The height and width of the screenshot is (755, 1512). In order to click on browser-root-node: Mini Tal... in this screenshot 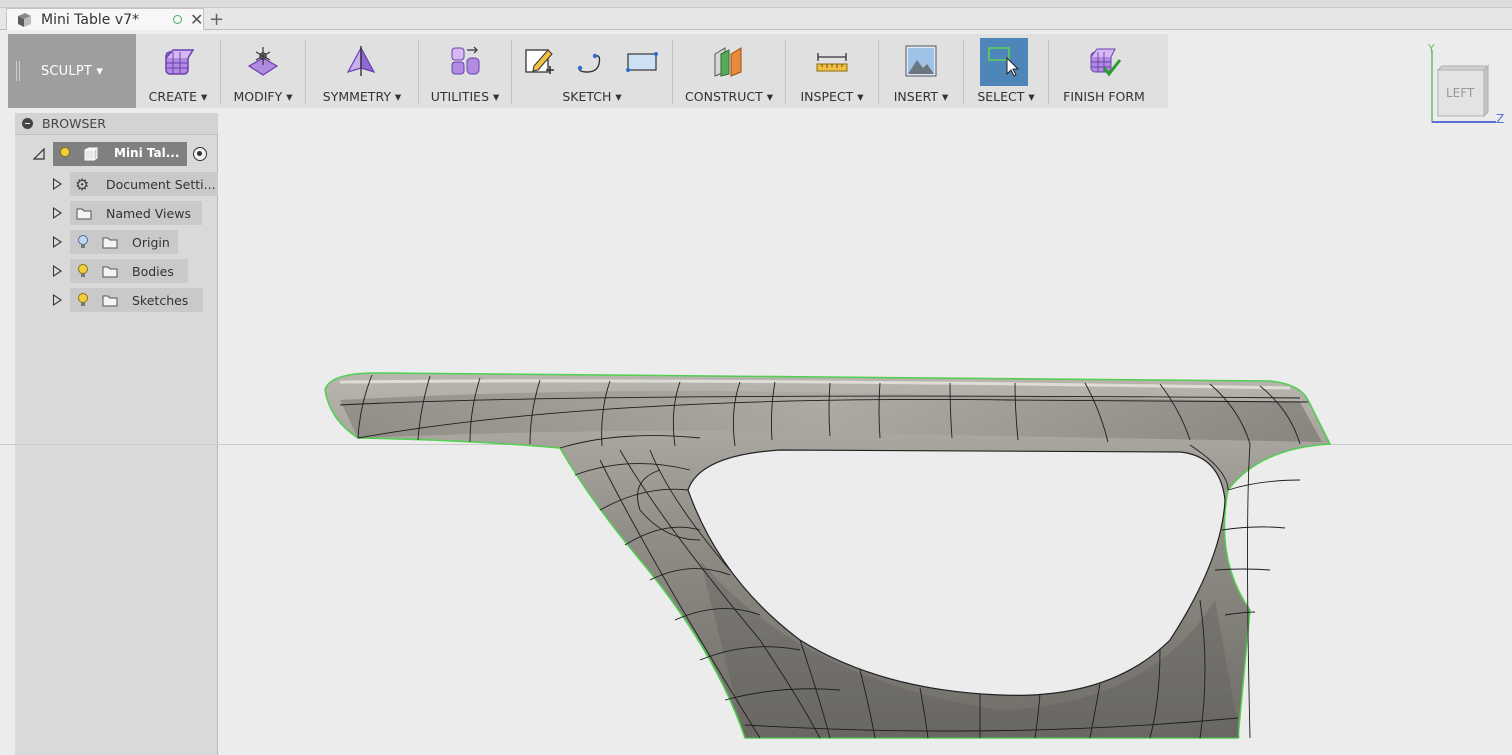, I will do `click(116, 154)`.